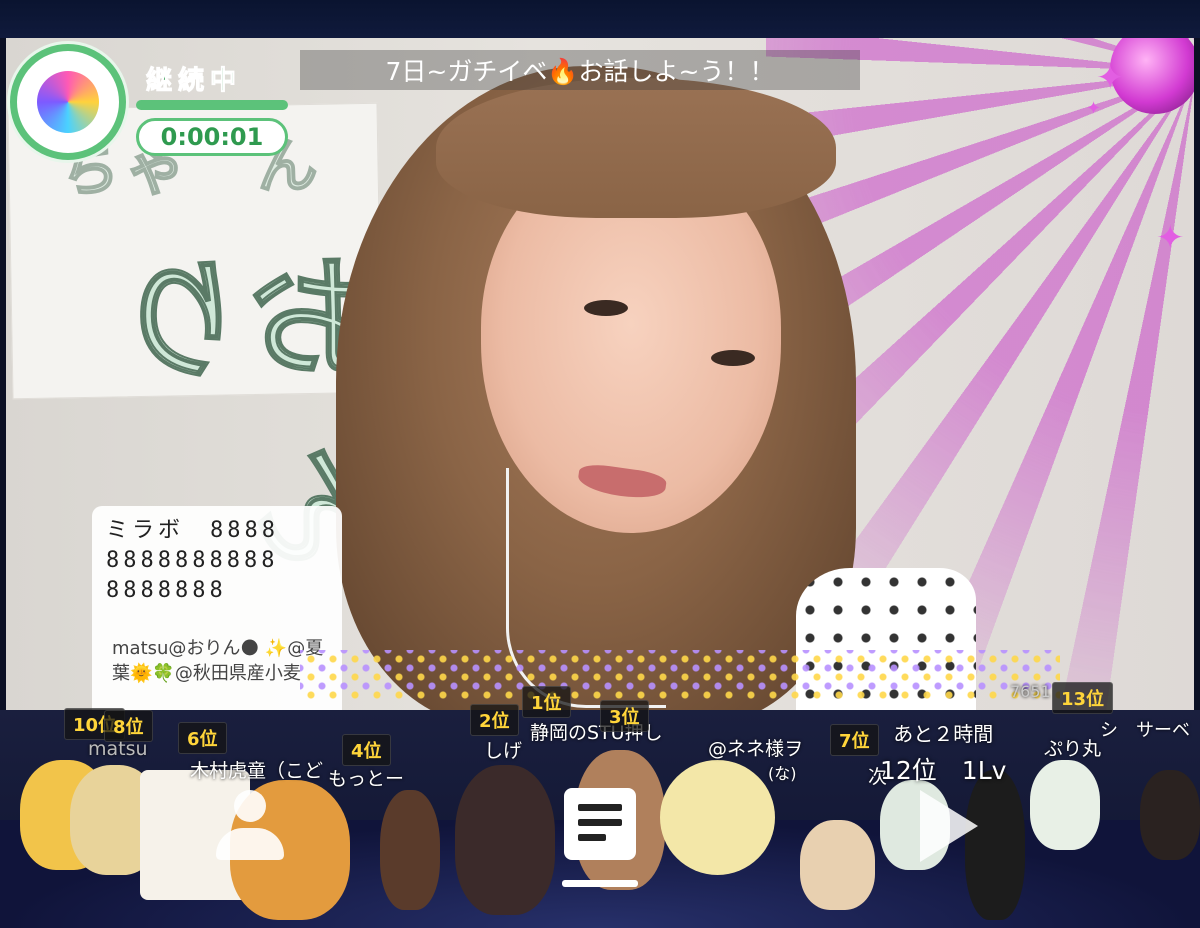  I want to click on confetti-effect, so click(680, 675).